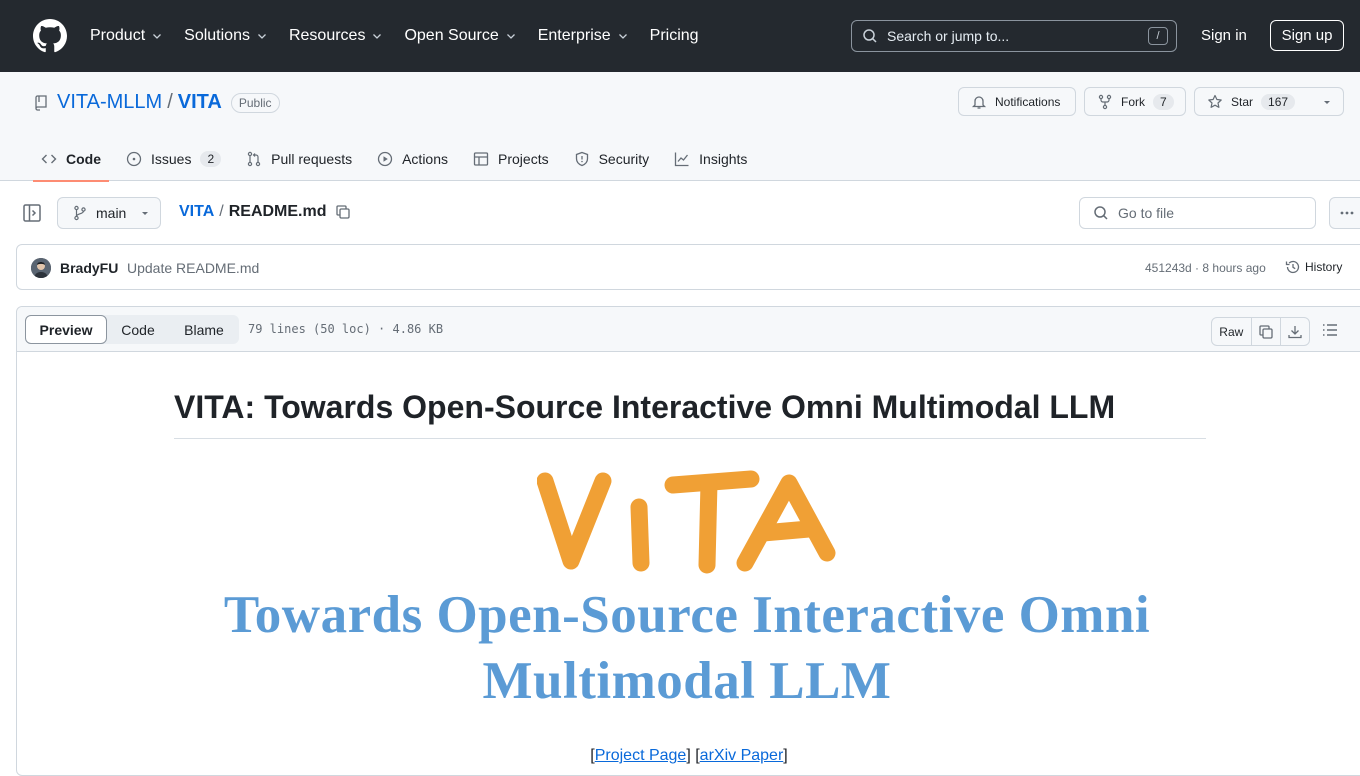 Image resolution: width=1360 pixels, height=776 pixels. I want to click on nav-resources: Resources, so click(336, 36).